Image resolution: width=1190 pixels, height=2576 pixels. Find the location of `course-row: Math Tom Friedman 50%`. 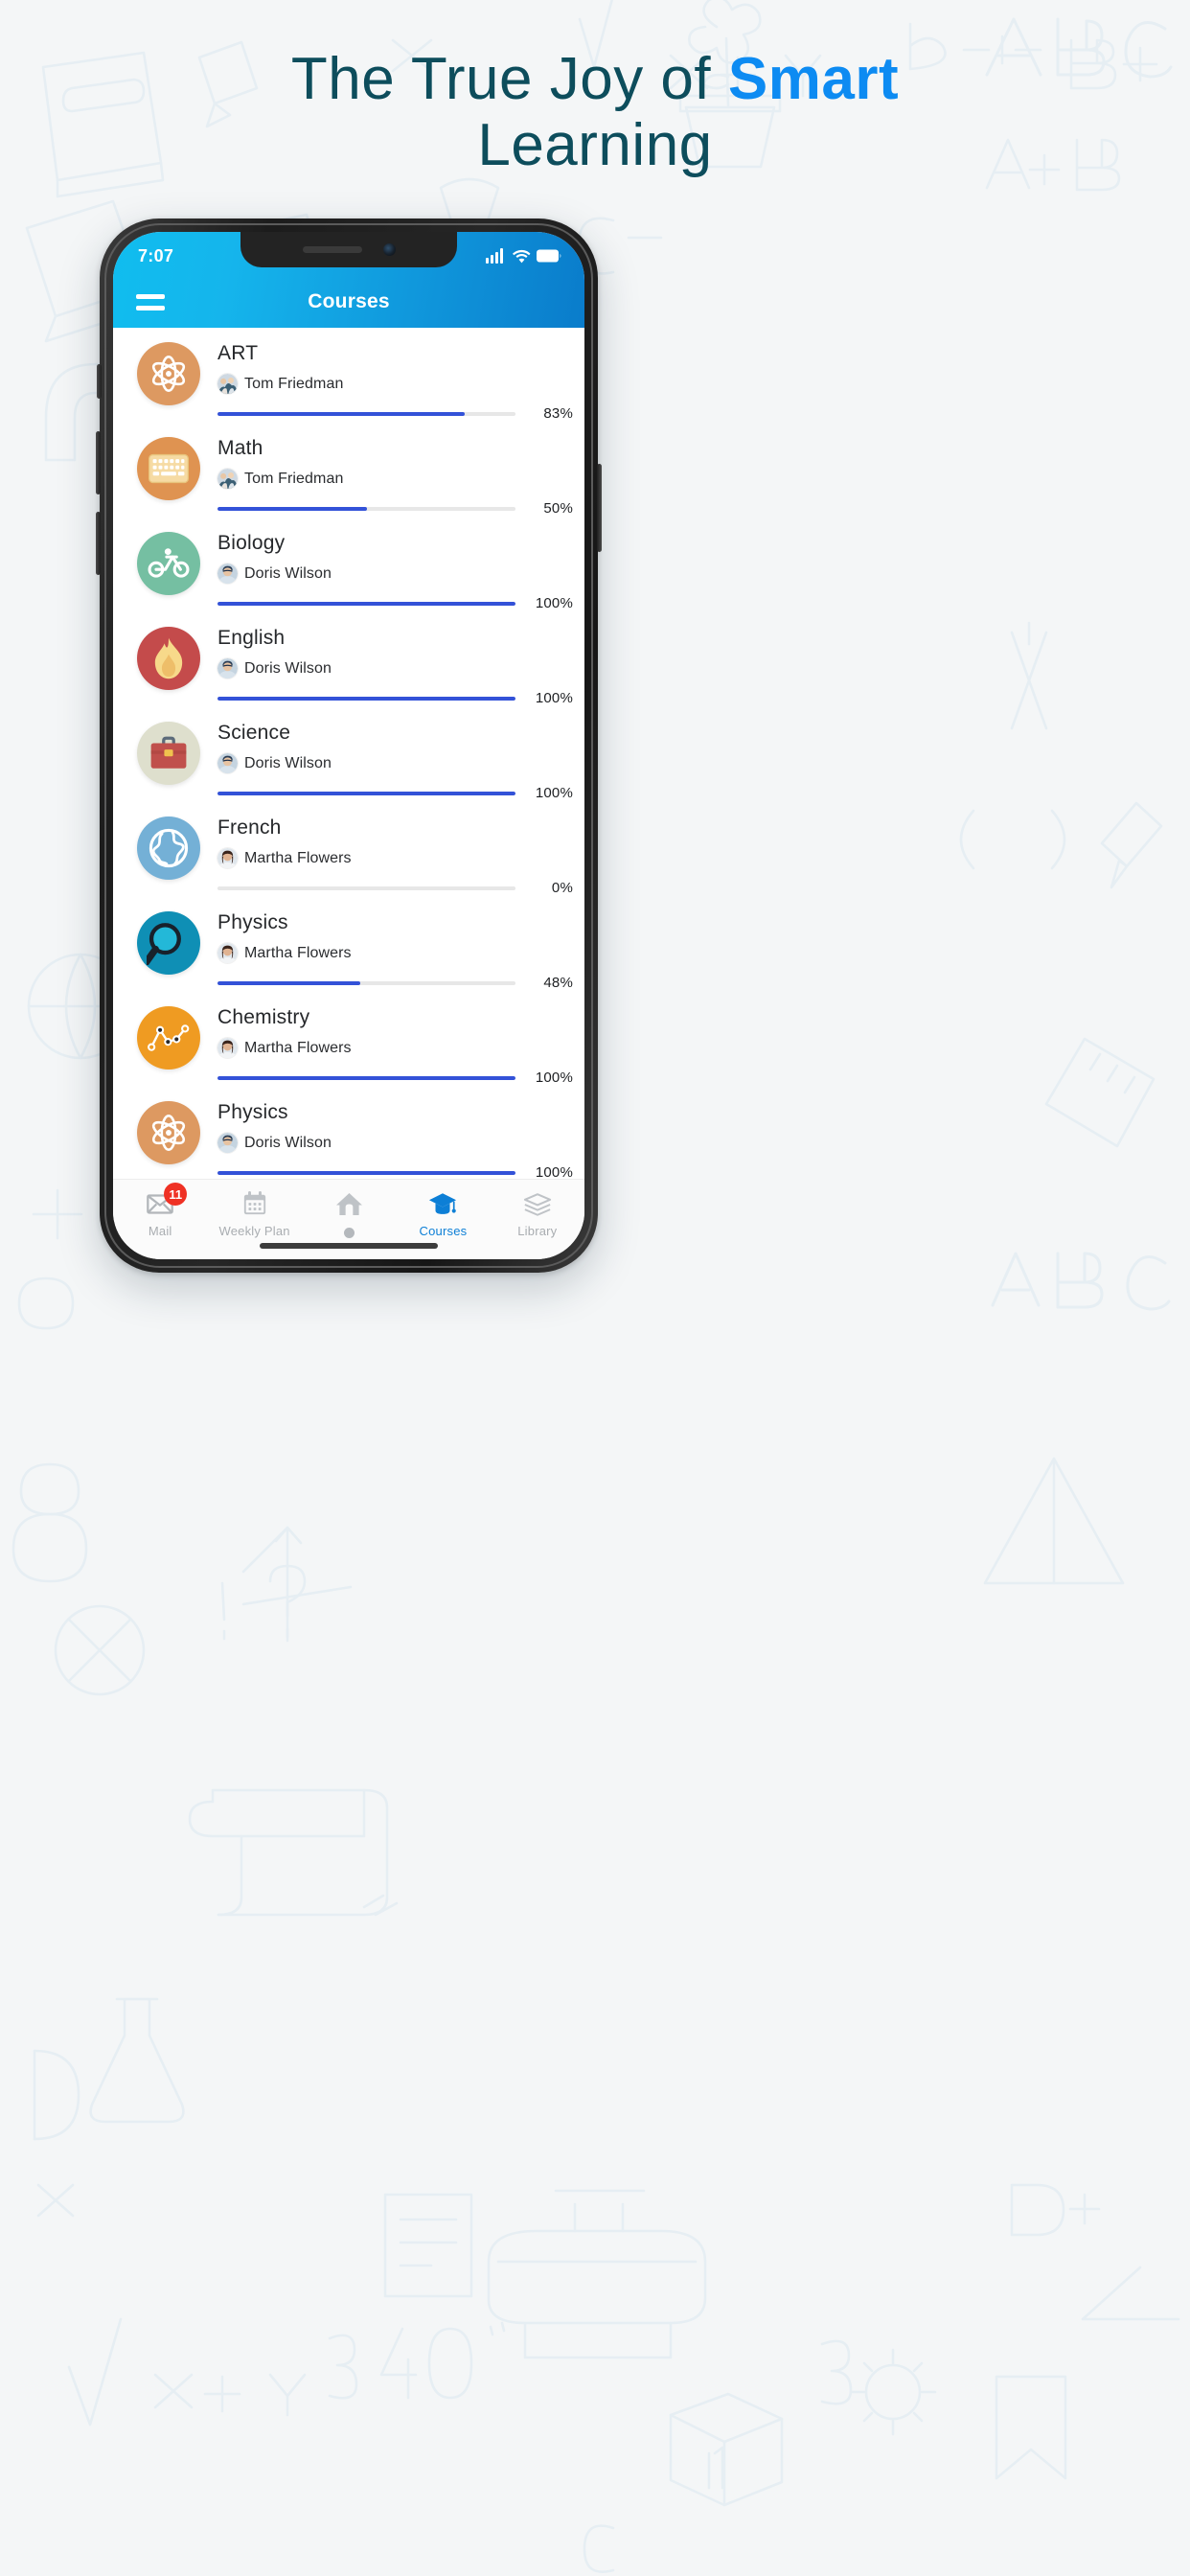

course-row: Math Tom Friedman 50% is located at coordinates (349, 472).